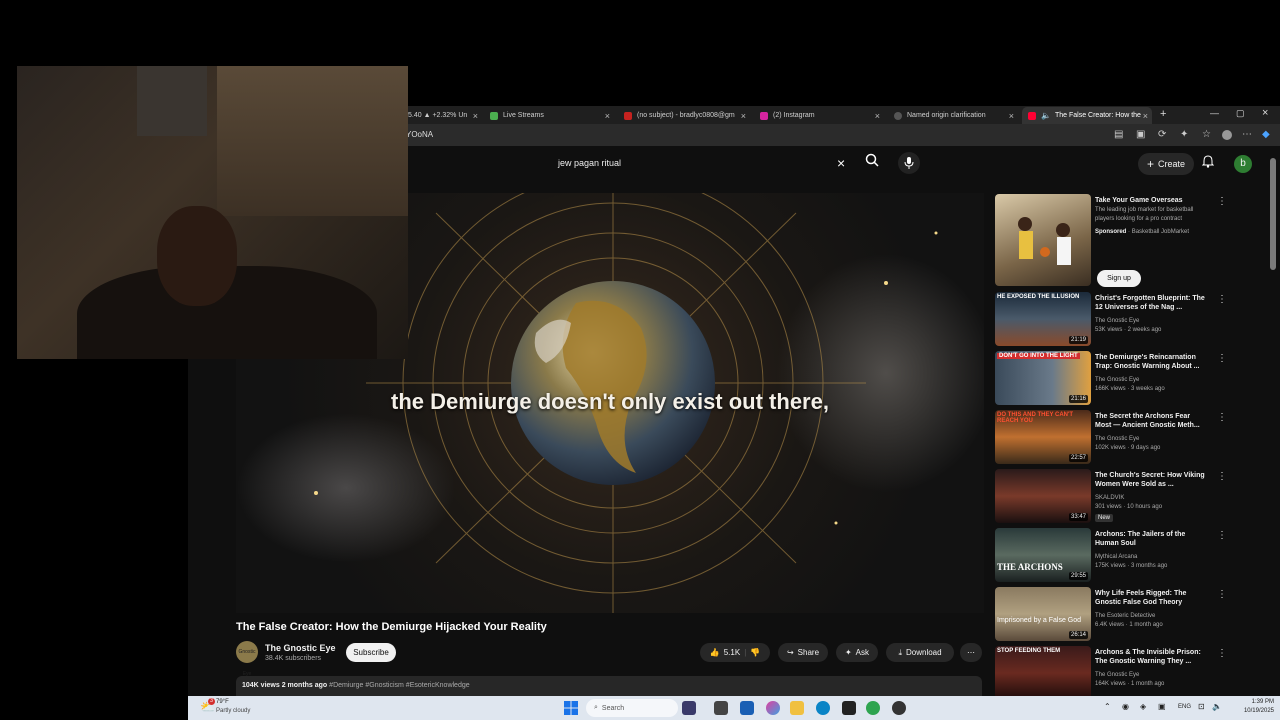 Image resolution: width=1280 pixels, height=720 pixels. I want to click on new-tab-button: +, so click(1163, 114).